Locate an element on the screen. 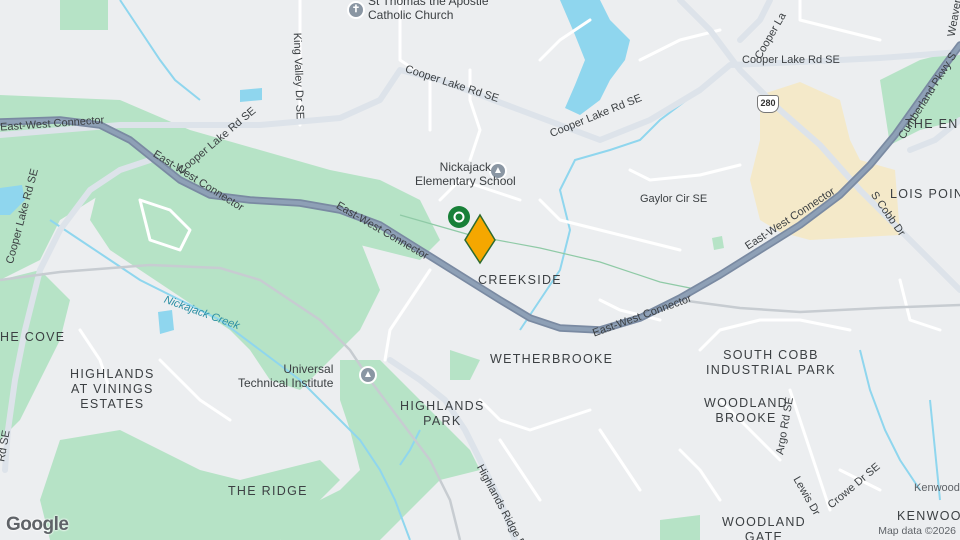 This screenshot has width=960, height=540. road-label-gaylor: Gaylor Cir SE is located at coordinates (674, 199).